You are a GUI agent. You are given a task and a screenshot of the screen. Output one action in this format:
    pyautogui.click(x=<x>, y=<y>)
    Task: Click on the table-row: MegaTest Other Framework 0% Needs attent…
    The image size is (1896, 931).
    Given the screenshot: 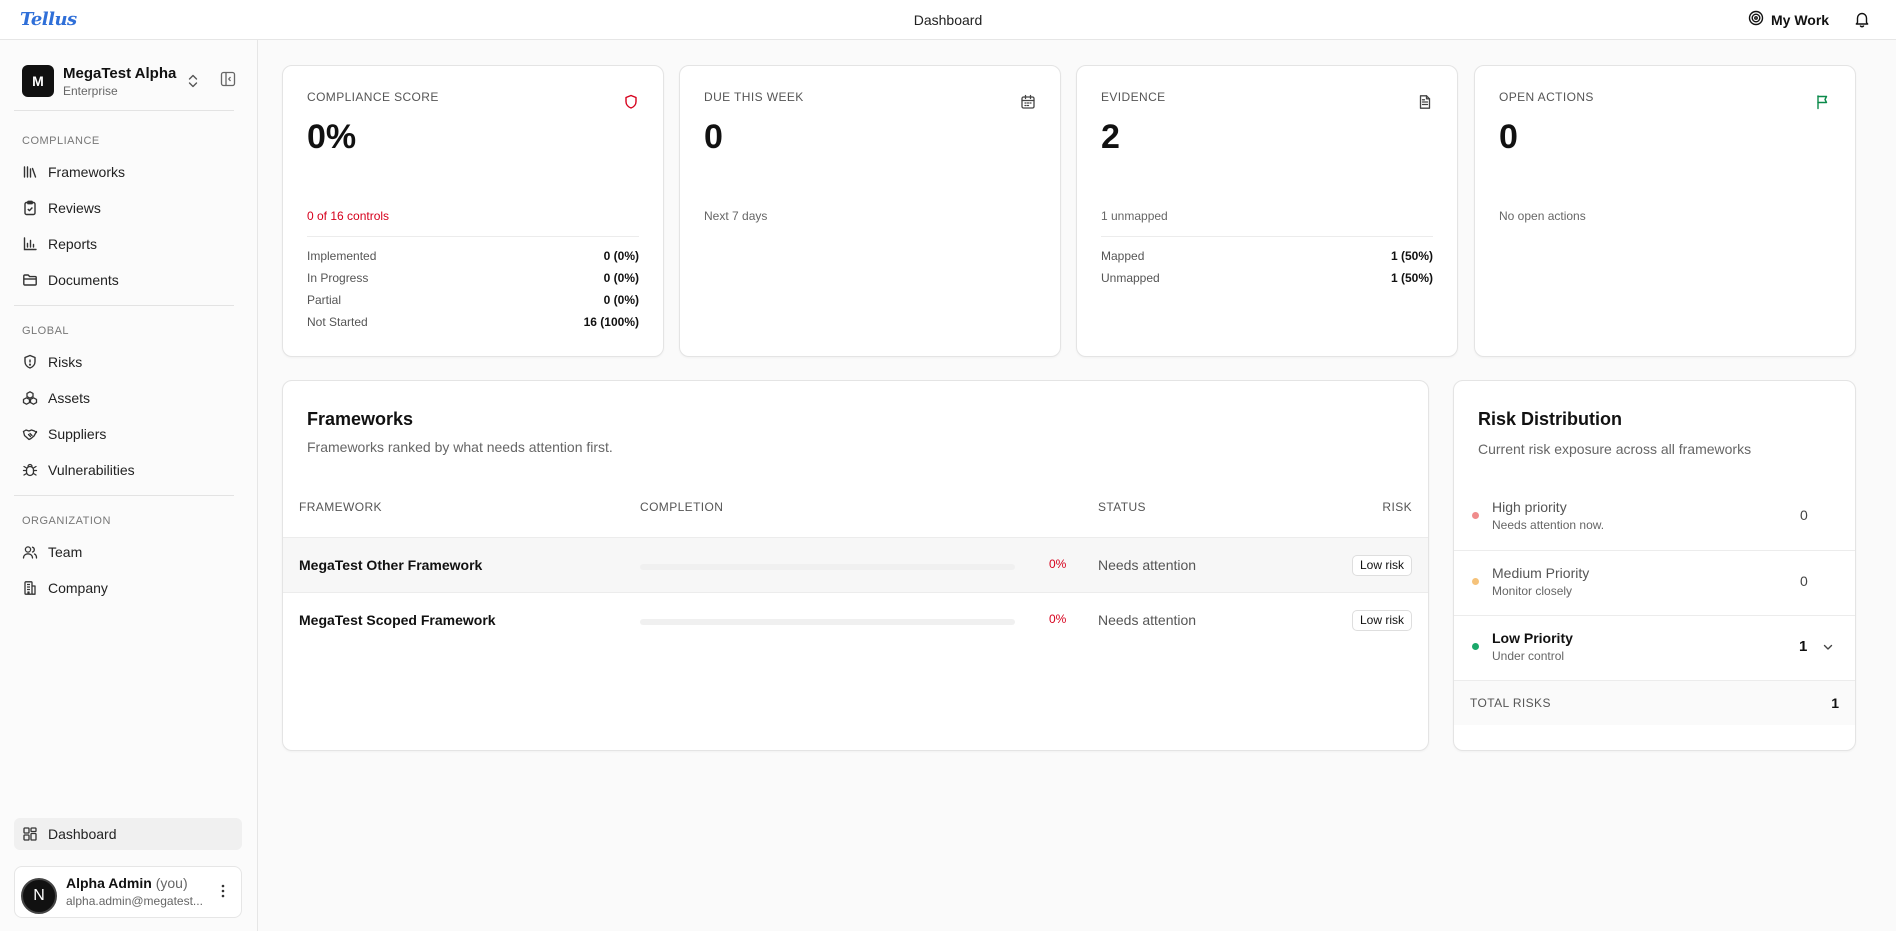 What is the action you would take?
    pyautogui.click(x=855, y=564)
    